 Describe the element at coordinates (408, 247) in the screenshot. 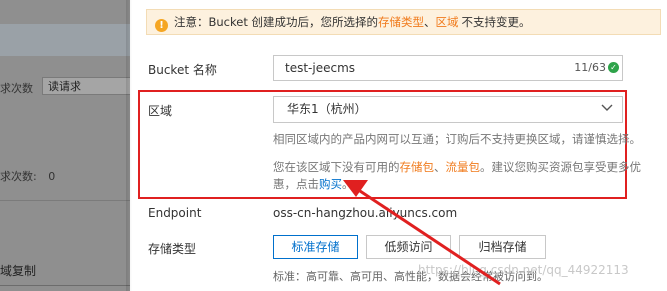

I see `storage-option-infrequent: 低频访问` at that location.